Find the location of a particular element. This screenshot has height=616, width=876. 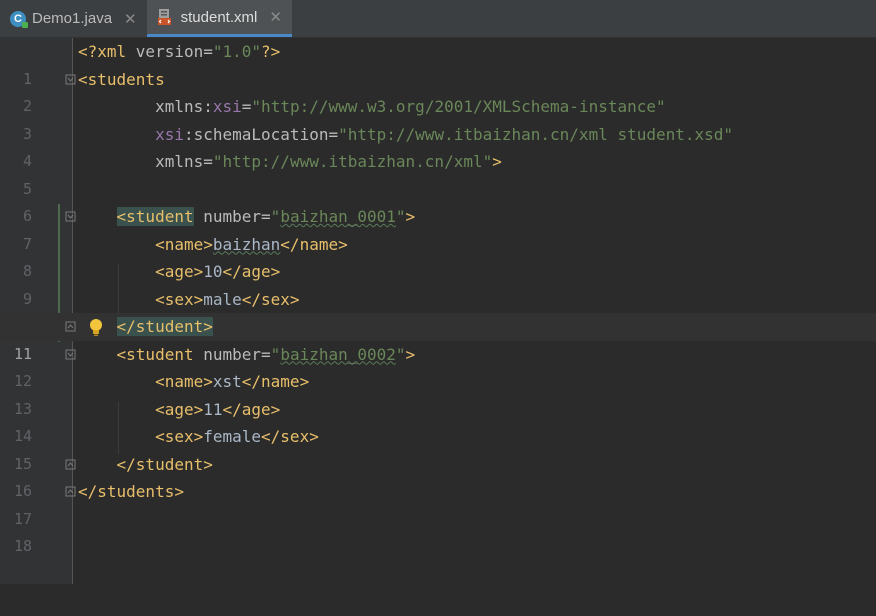

tab-demo1-java: C Demo1.java ✕ is located at coordinates (73, 18).